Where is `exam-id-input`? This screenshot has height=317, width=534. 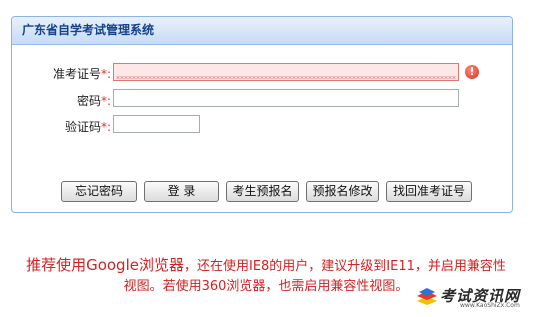
exam-id-input is located at coordinates (286, 72).